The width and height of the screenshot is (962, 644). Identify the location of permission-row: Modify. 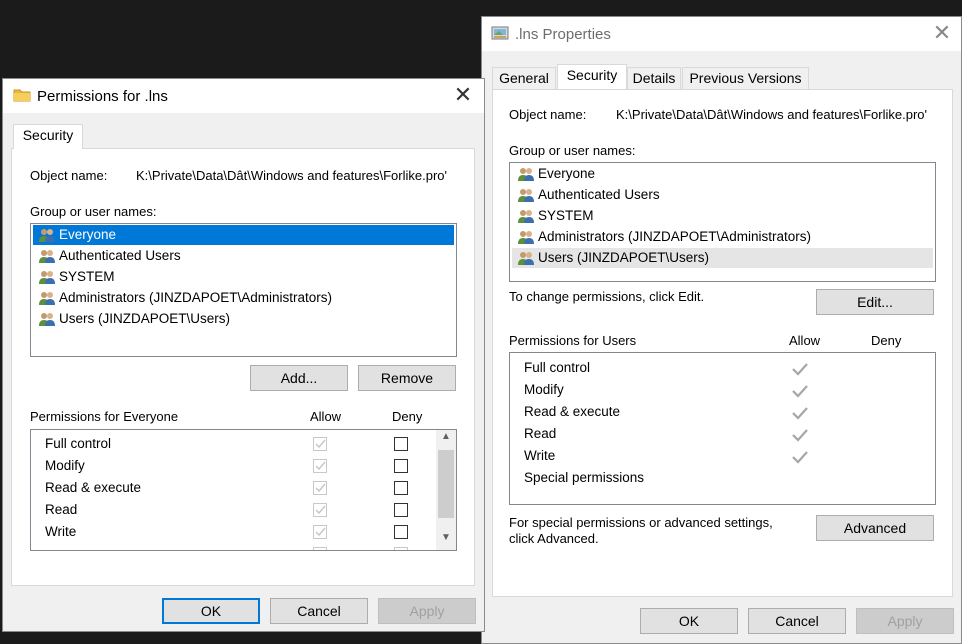
(65, 465).